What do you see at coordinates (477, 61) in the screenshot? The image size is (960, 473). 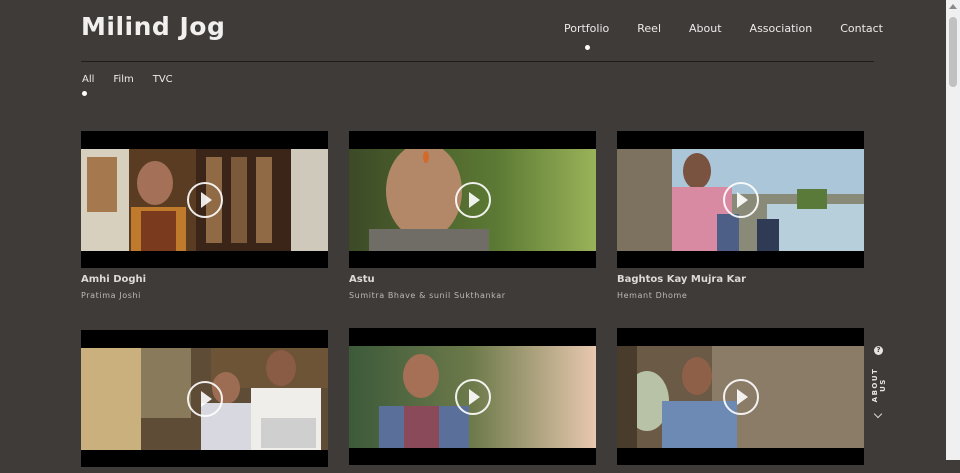 I see `header-divider` at bounding box center [477, 61].